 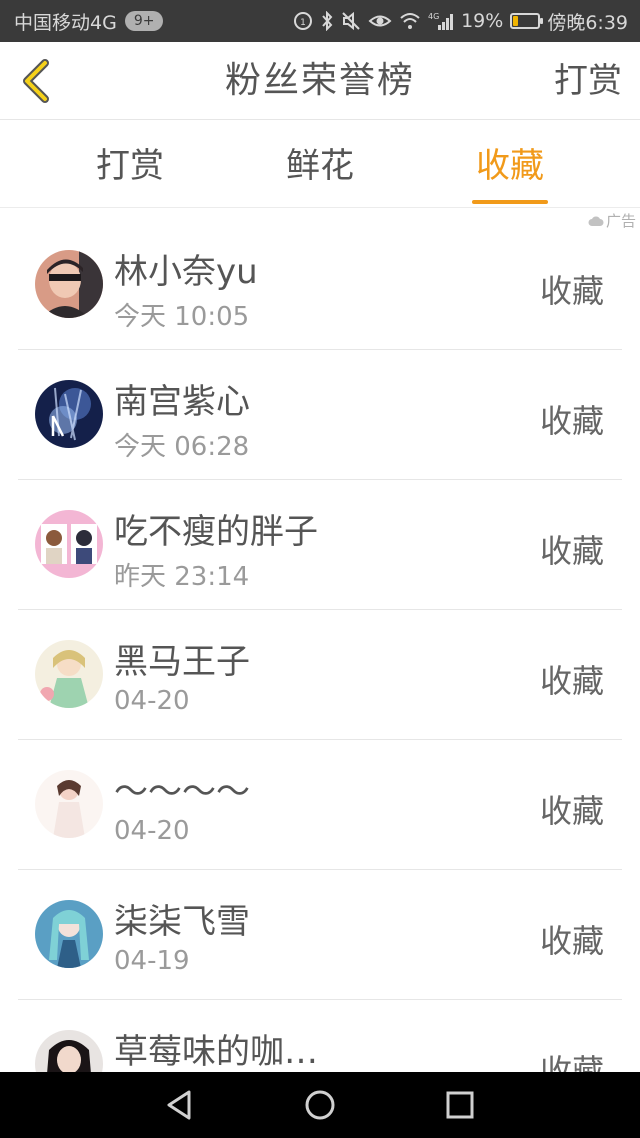 I want to click on bluetooth-icon, so click(x=327, y=21).